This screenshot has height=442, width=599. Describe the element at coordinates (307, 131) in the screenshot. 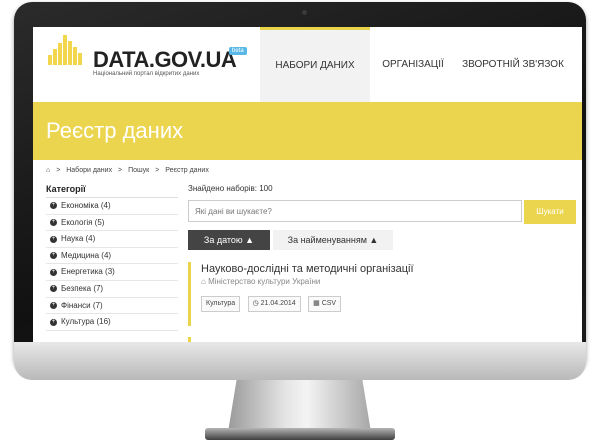

I see `page-banner: Реєстр даних` at that location.